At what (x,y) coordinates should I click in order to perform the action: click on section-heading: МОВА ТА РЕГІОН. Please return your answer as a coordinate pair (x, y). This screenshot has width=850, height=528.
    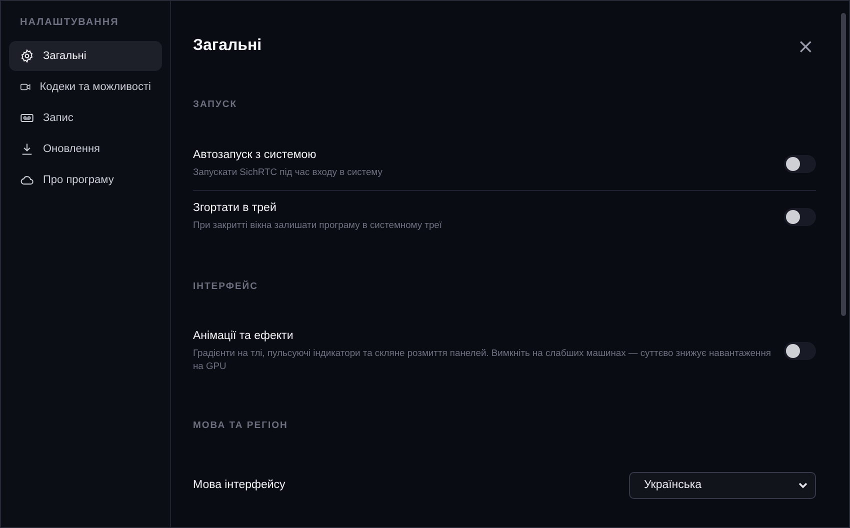
    Looking at the image, I should click on (241, 426).